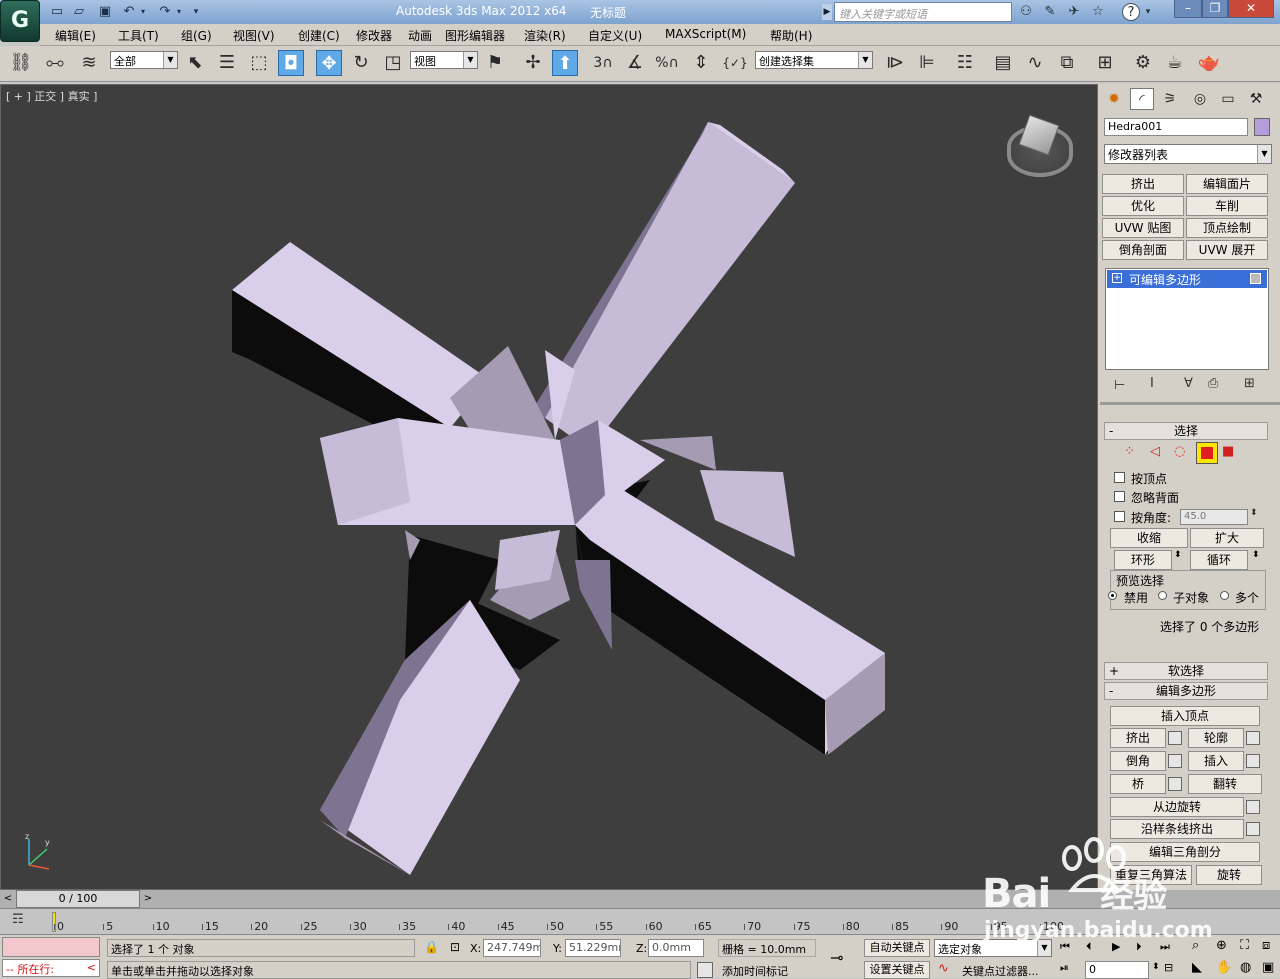 The image size is (1280, 979). What do you see at coordinates (1253, 807) in the screenshot?
I see `hinge-settings-icon` at bounding box center [1253, 807].